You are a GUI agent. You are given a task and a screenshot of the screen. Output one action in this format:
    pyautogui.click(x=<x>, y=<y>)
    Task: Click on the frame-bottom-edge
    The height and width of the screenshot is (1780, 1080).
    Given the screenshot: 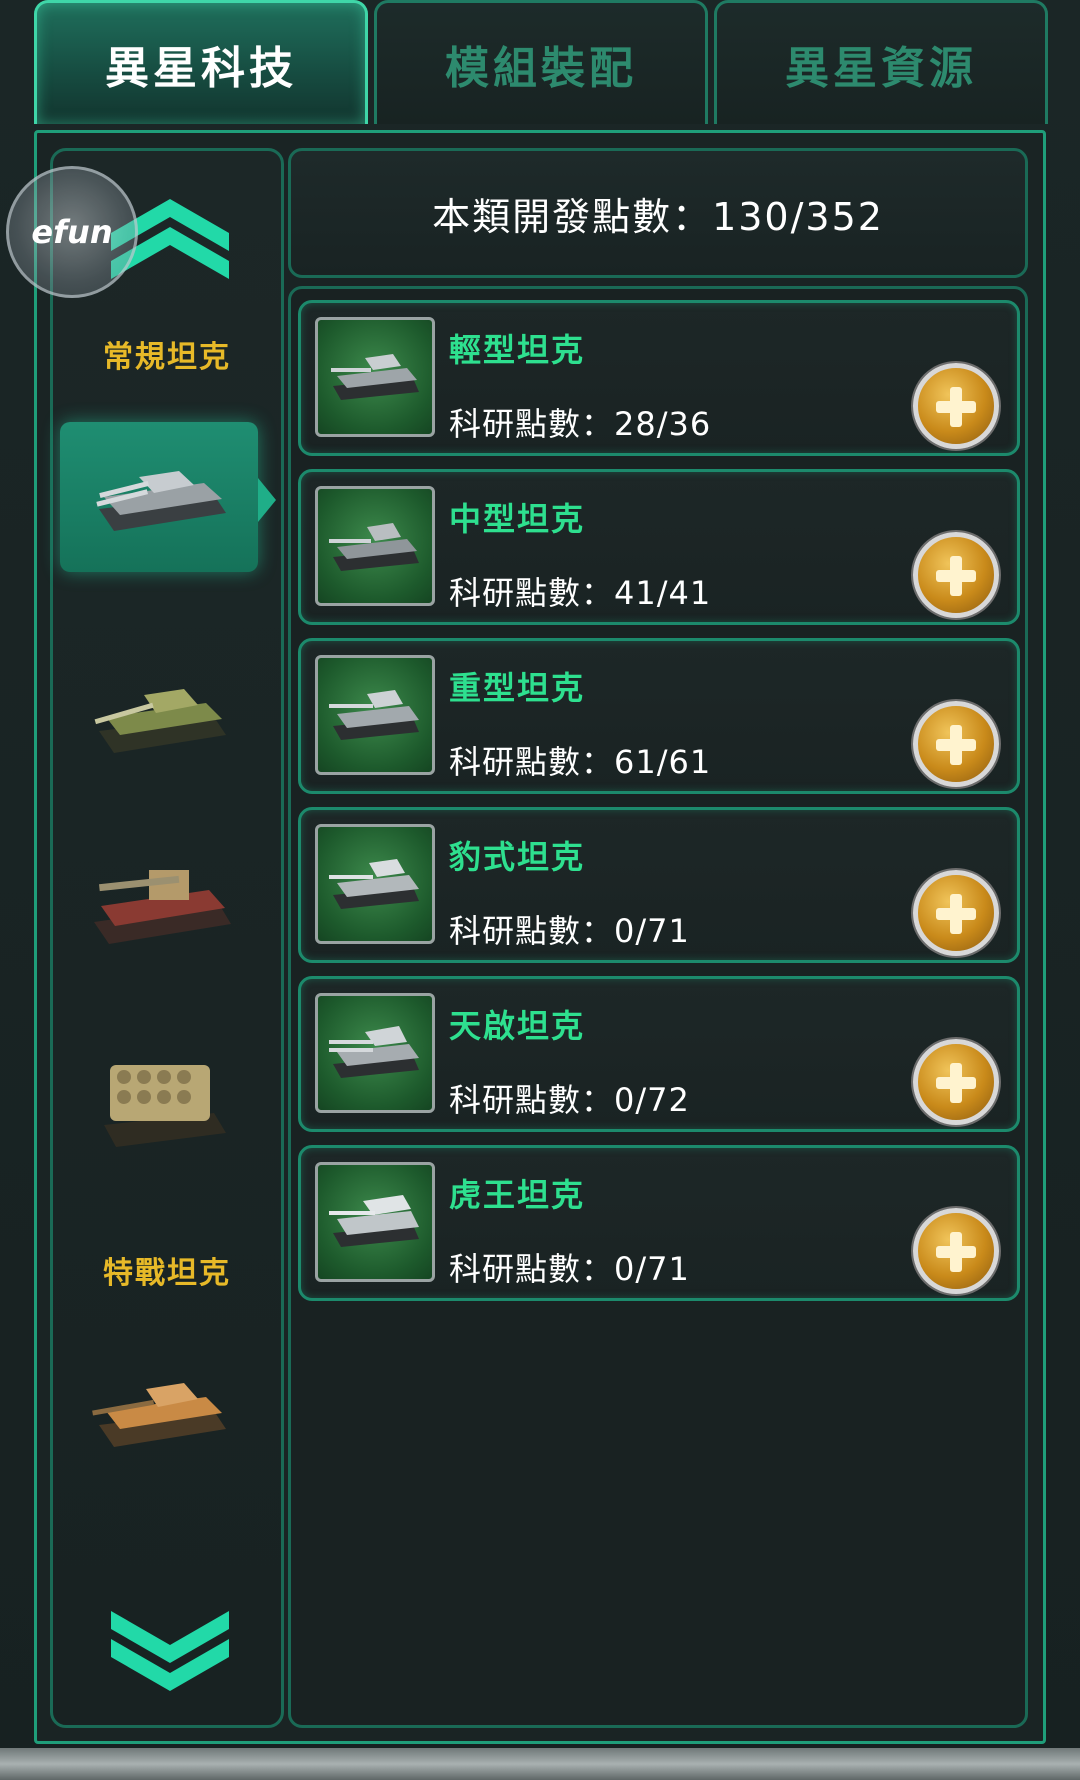 What is the action you would take?
    pyautogui.click(x=540, y=1764)
    